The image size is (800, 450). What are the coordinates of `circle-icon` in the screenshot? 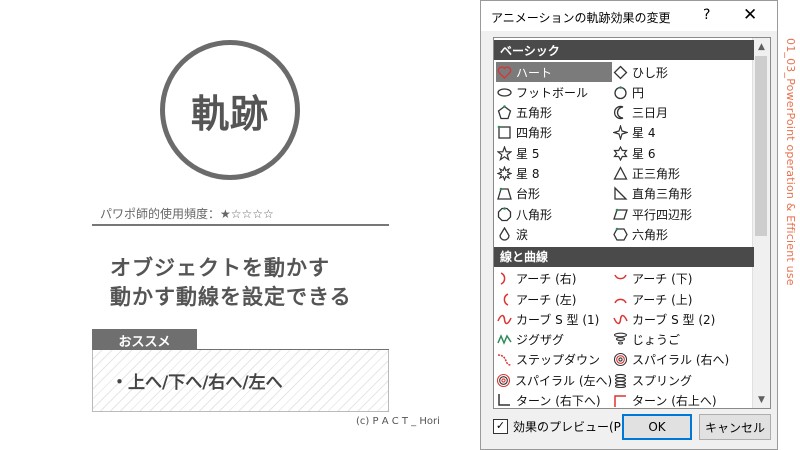 It's located at (620, 92).